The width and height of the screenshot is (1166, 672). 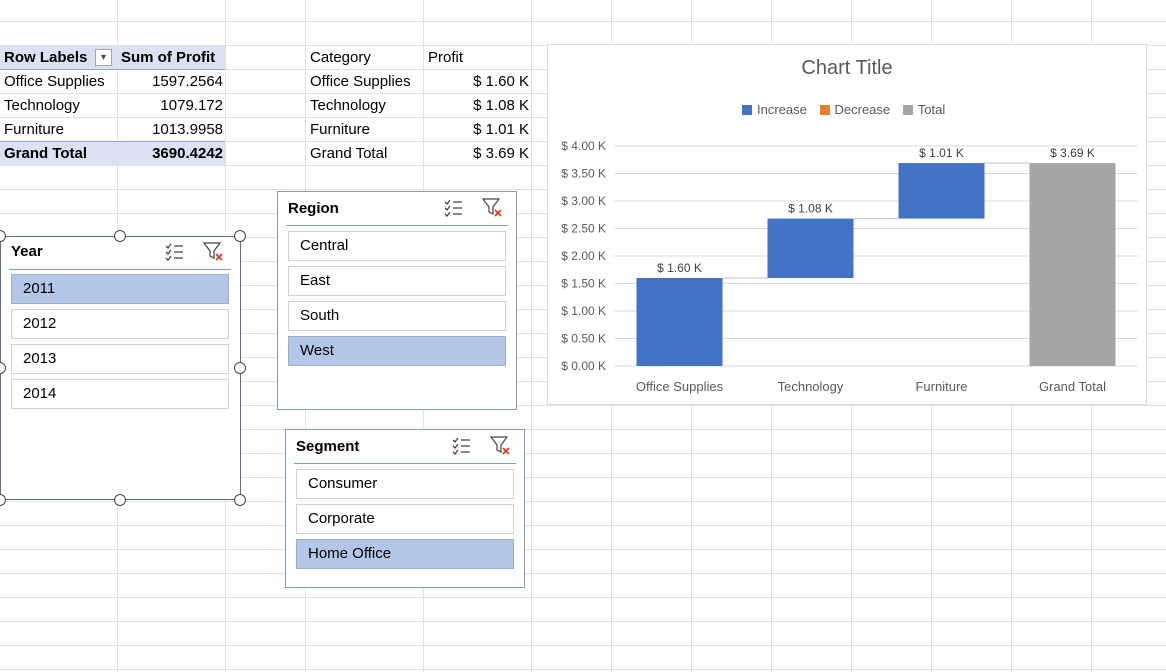 I want to click on slicer-item-west: West, so click(x=397, y=351).